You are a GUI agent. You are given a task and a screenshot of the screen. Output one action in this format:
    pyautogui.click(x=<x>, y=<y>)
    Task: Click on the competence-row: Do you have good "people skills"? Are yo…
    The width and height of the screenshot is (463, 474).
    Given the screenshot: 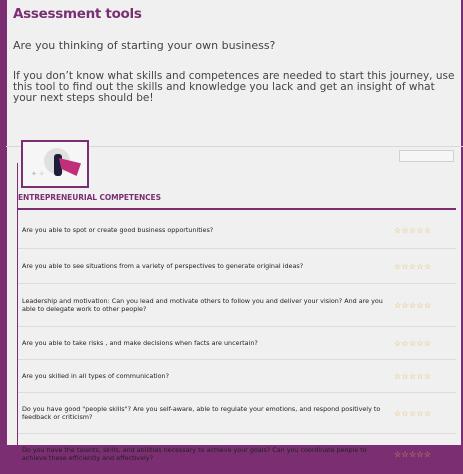 What is the action you would take?
    pyautogui.click(x=237, y=413)
    